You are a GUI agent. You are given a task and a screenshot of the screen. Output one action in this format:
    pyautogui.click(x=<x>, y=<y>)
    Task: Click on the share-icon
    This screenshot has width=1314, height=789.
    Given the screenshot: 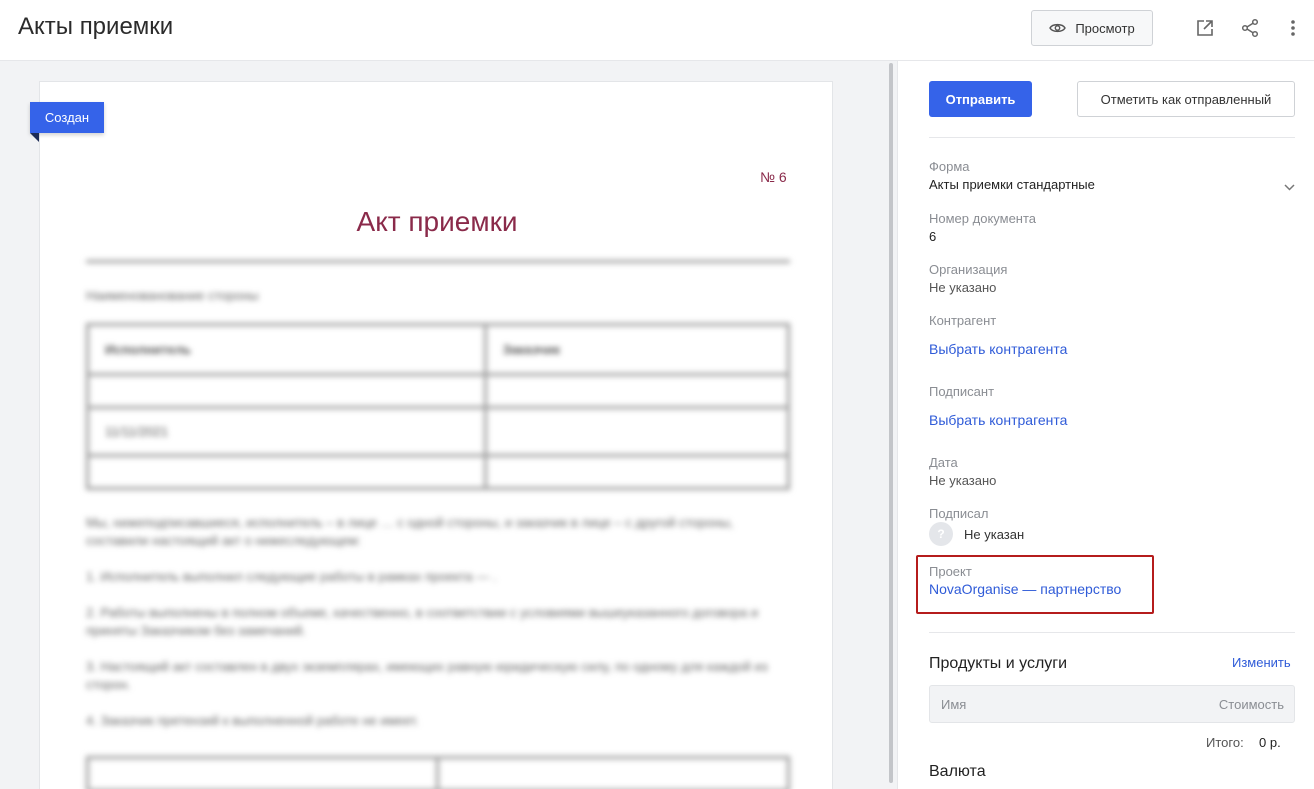 What is the action you would take?
    pyautogui.click(x=1250, y=28)
    